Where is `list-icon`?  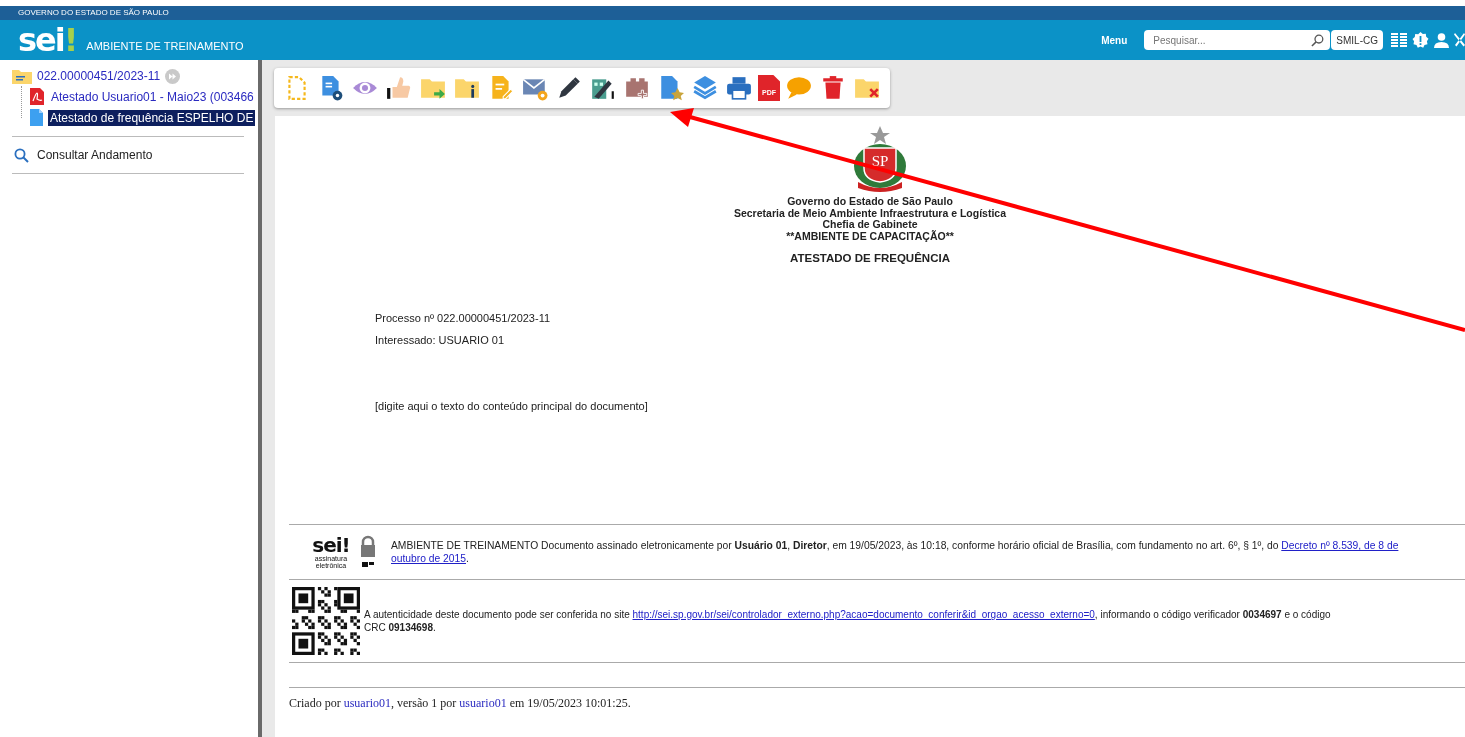 list-icon is located at coordinates (1399, 40).